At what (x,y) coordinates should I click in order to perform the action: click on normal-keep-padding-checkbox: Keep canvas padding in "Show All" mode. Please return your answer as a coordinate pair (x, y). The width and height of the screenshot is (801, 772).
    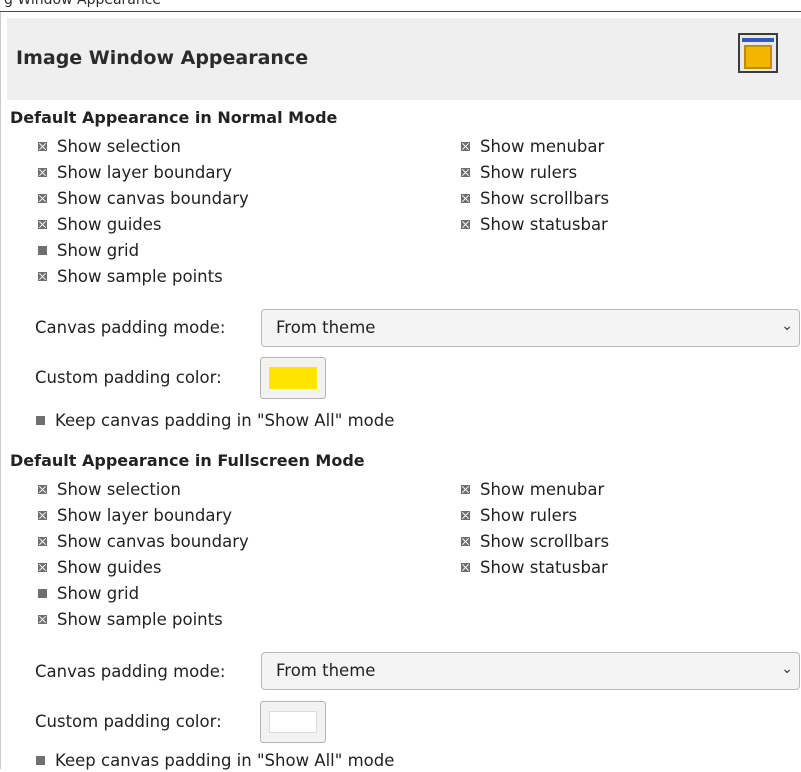
    Looking at the image, I should click on (215, 421).